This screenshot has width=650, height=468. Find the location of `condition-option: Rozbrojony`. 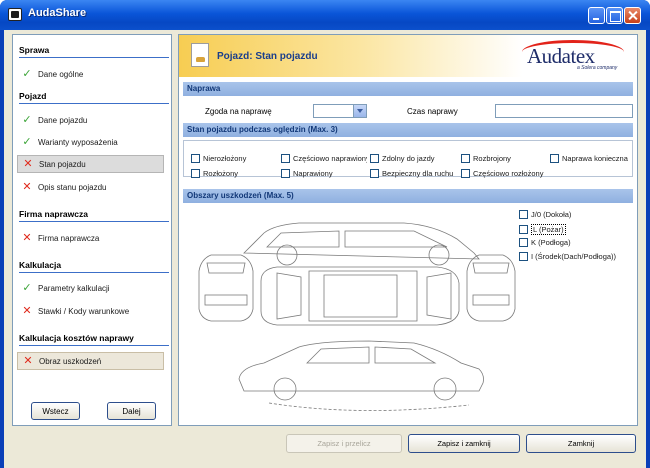

condition-option: Rozbrojony is located at coordinates (504, 158).